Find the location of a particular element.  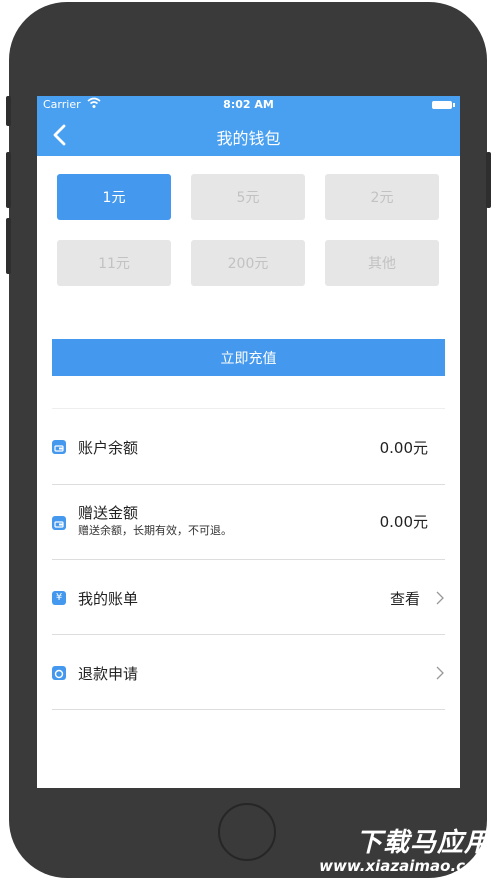

watermark-title: 下载马应用 is located at coordinates (423, 843).